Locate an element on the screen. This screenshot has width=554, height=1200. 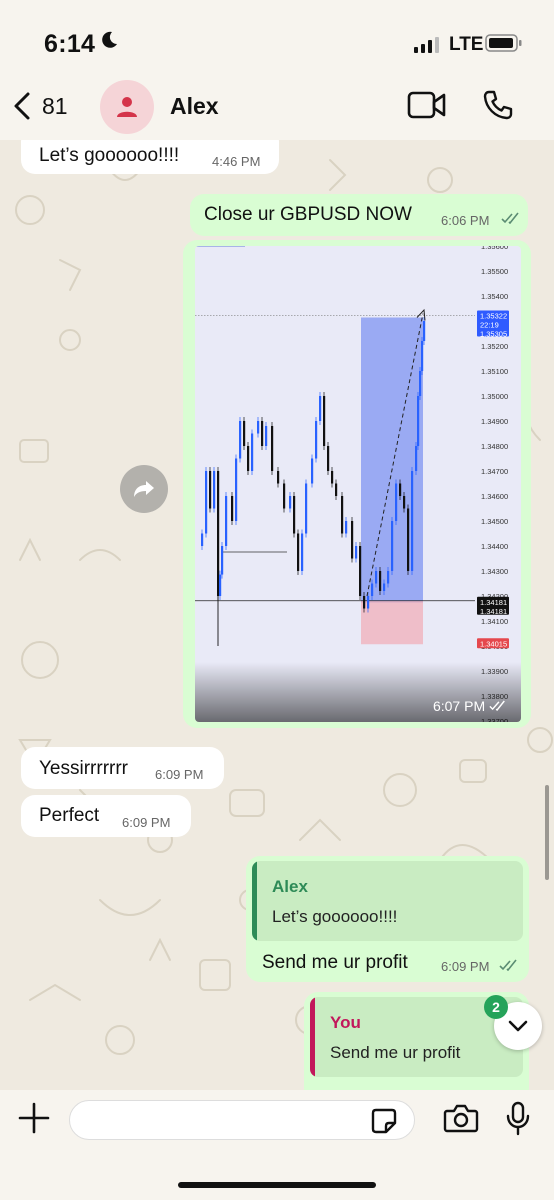
status-time: 6:14 is located at coordinates (70, 44).